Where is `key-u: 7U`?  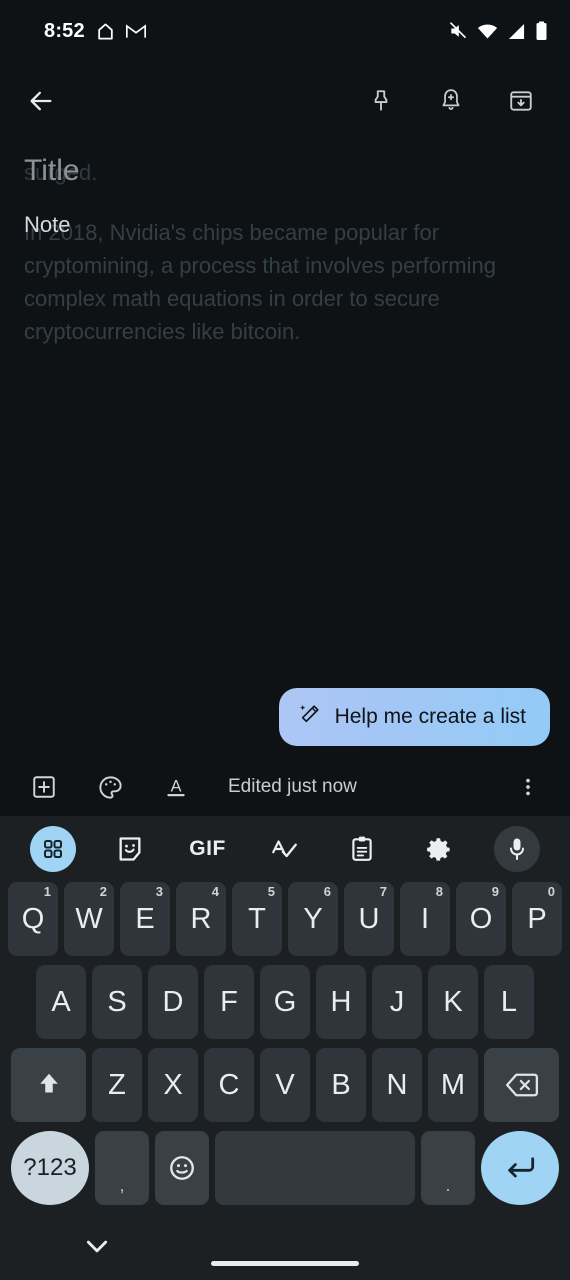 key-u: 7U is located at coordinates (369, 919).